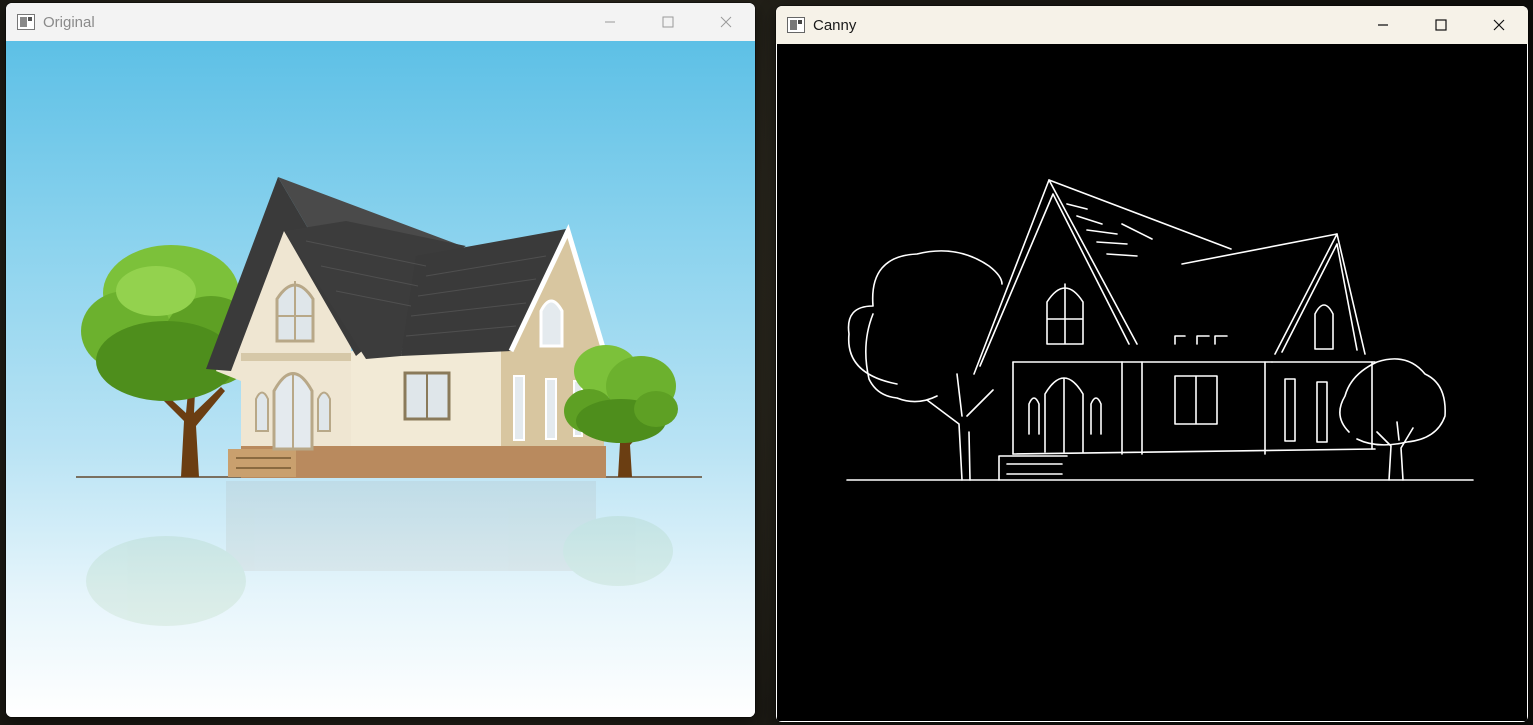 The height and width of the screenshot is (725, 1533). What do you see at coordinates (1196, 400) in the screenshot?
I see `edge-middle-window` at bounding box center [1196, 400].